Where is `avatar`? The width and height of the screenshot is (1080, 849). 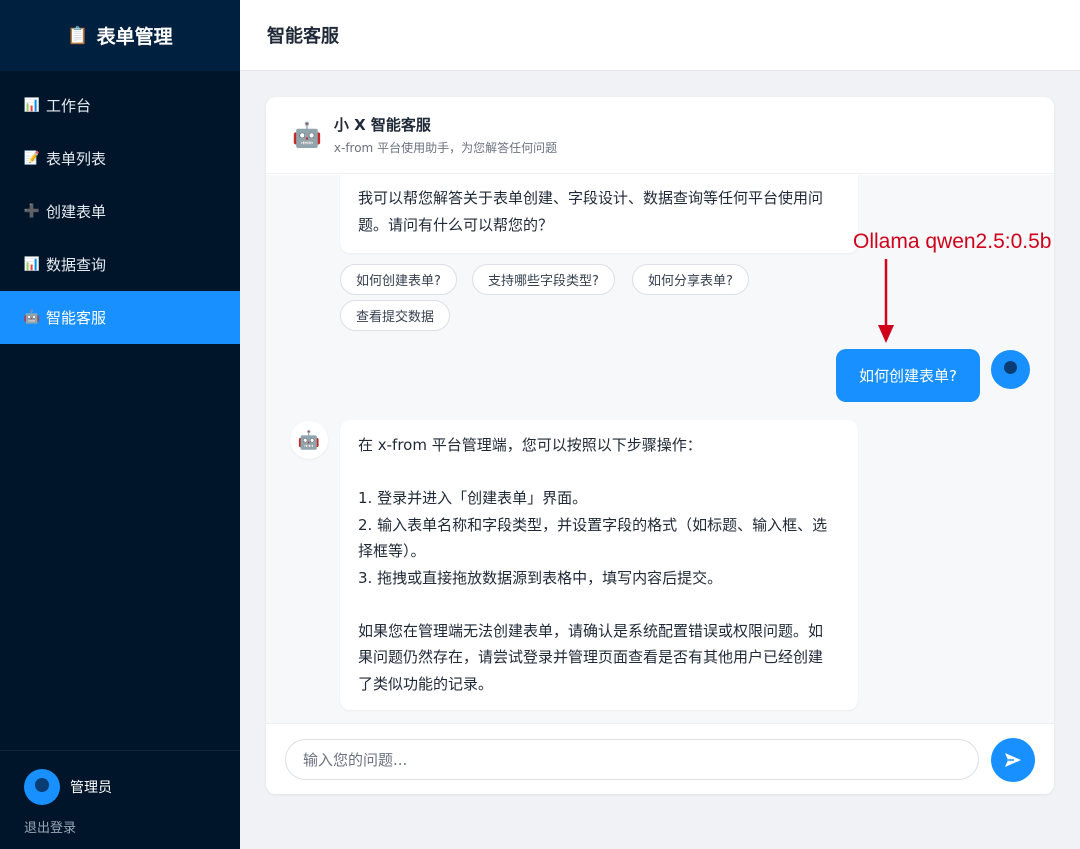
avatar is located at coordinates (42, 787).